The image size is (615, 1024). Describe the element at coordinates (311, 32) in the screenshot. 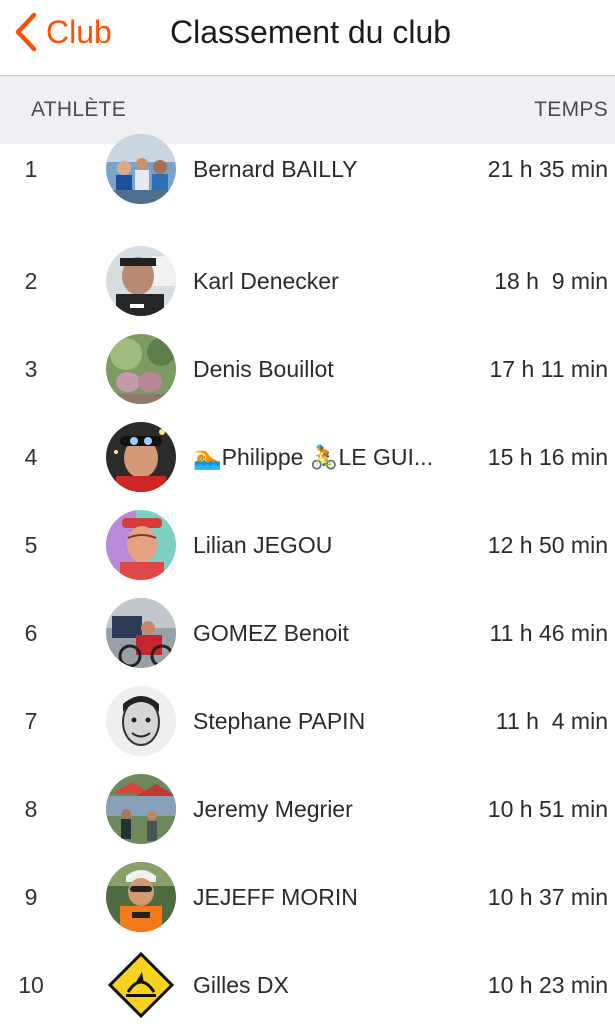

I see `page-title: Classement du club` at that location.